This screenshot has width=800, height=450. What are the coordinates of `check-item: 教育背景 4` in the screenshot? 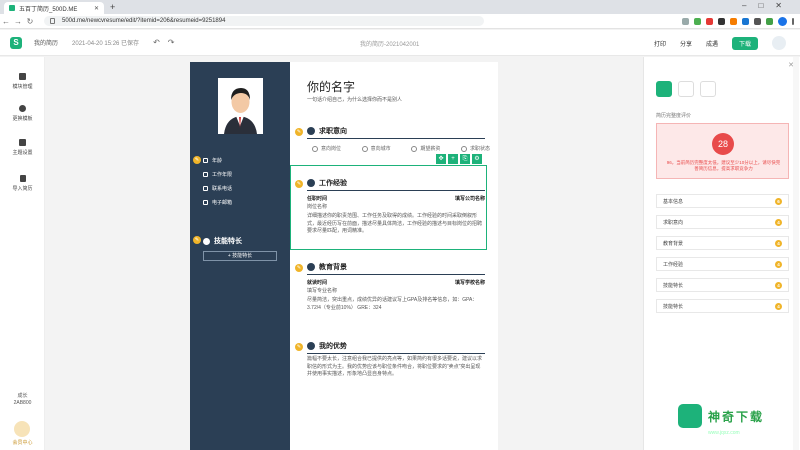 It's located at (722, 243).